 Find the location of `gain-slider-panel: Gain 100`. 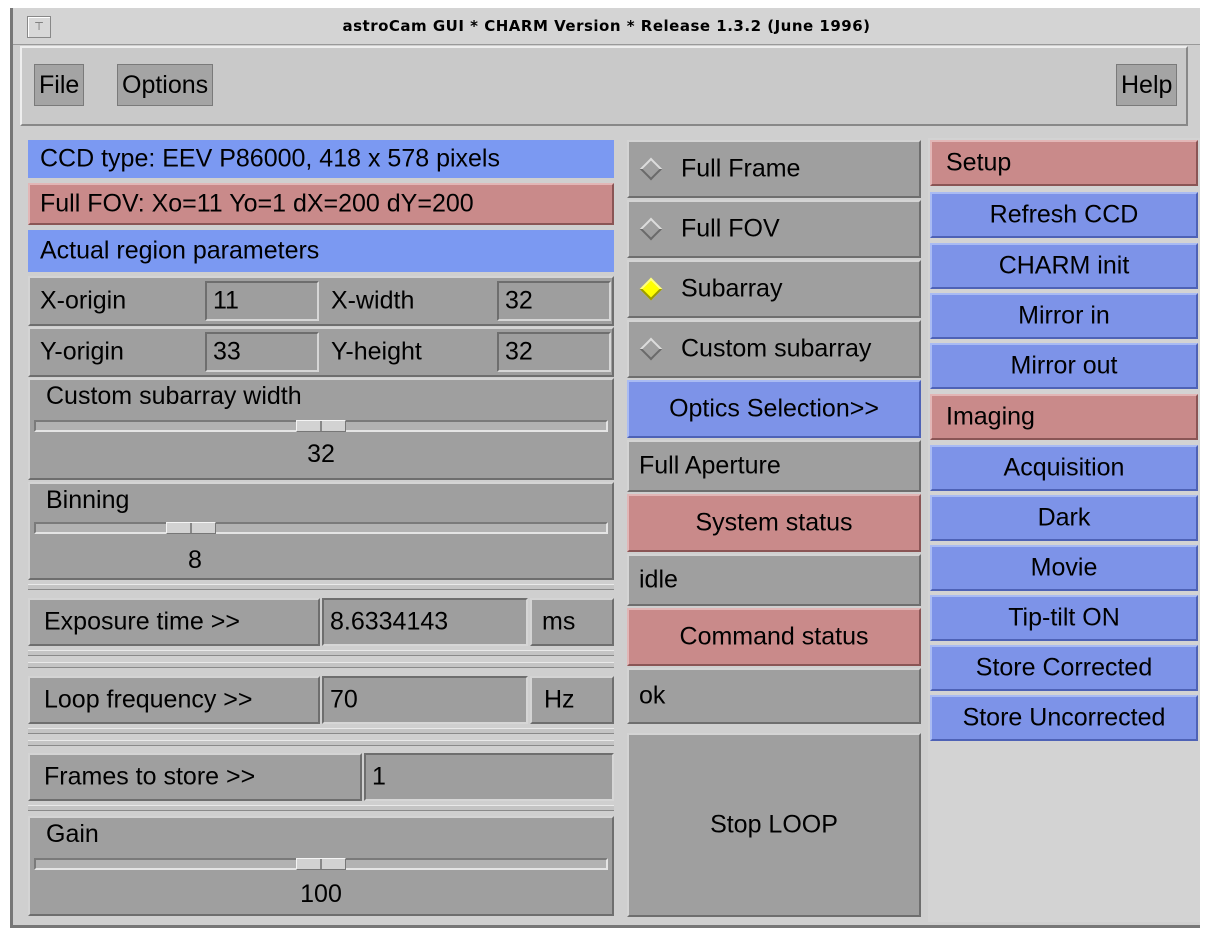

gain-slider-panel: Gain 100 is located at coordinates (321, 866).